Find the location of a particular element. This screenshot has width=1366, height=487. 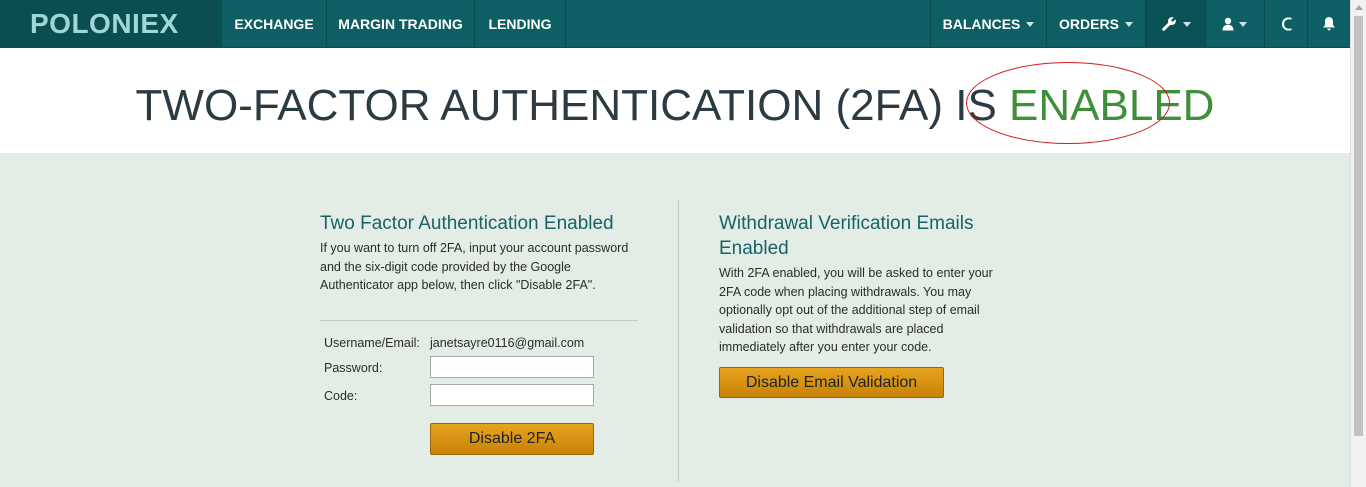

scrollbar-thumb is located at coordinates (1358, 226).